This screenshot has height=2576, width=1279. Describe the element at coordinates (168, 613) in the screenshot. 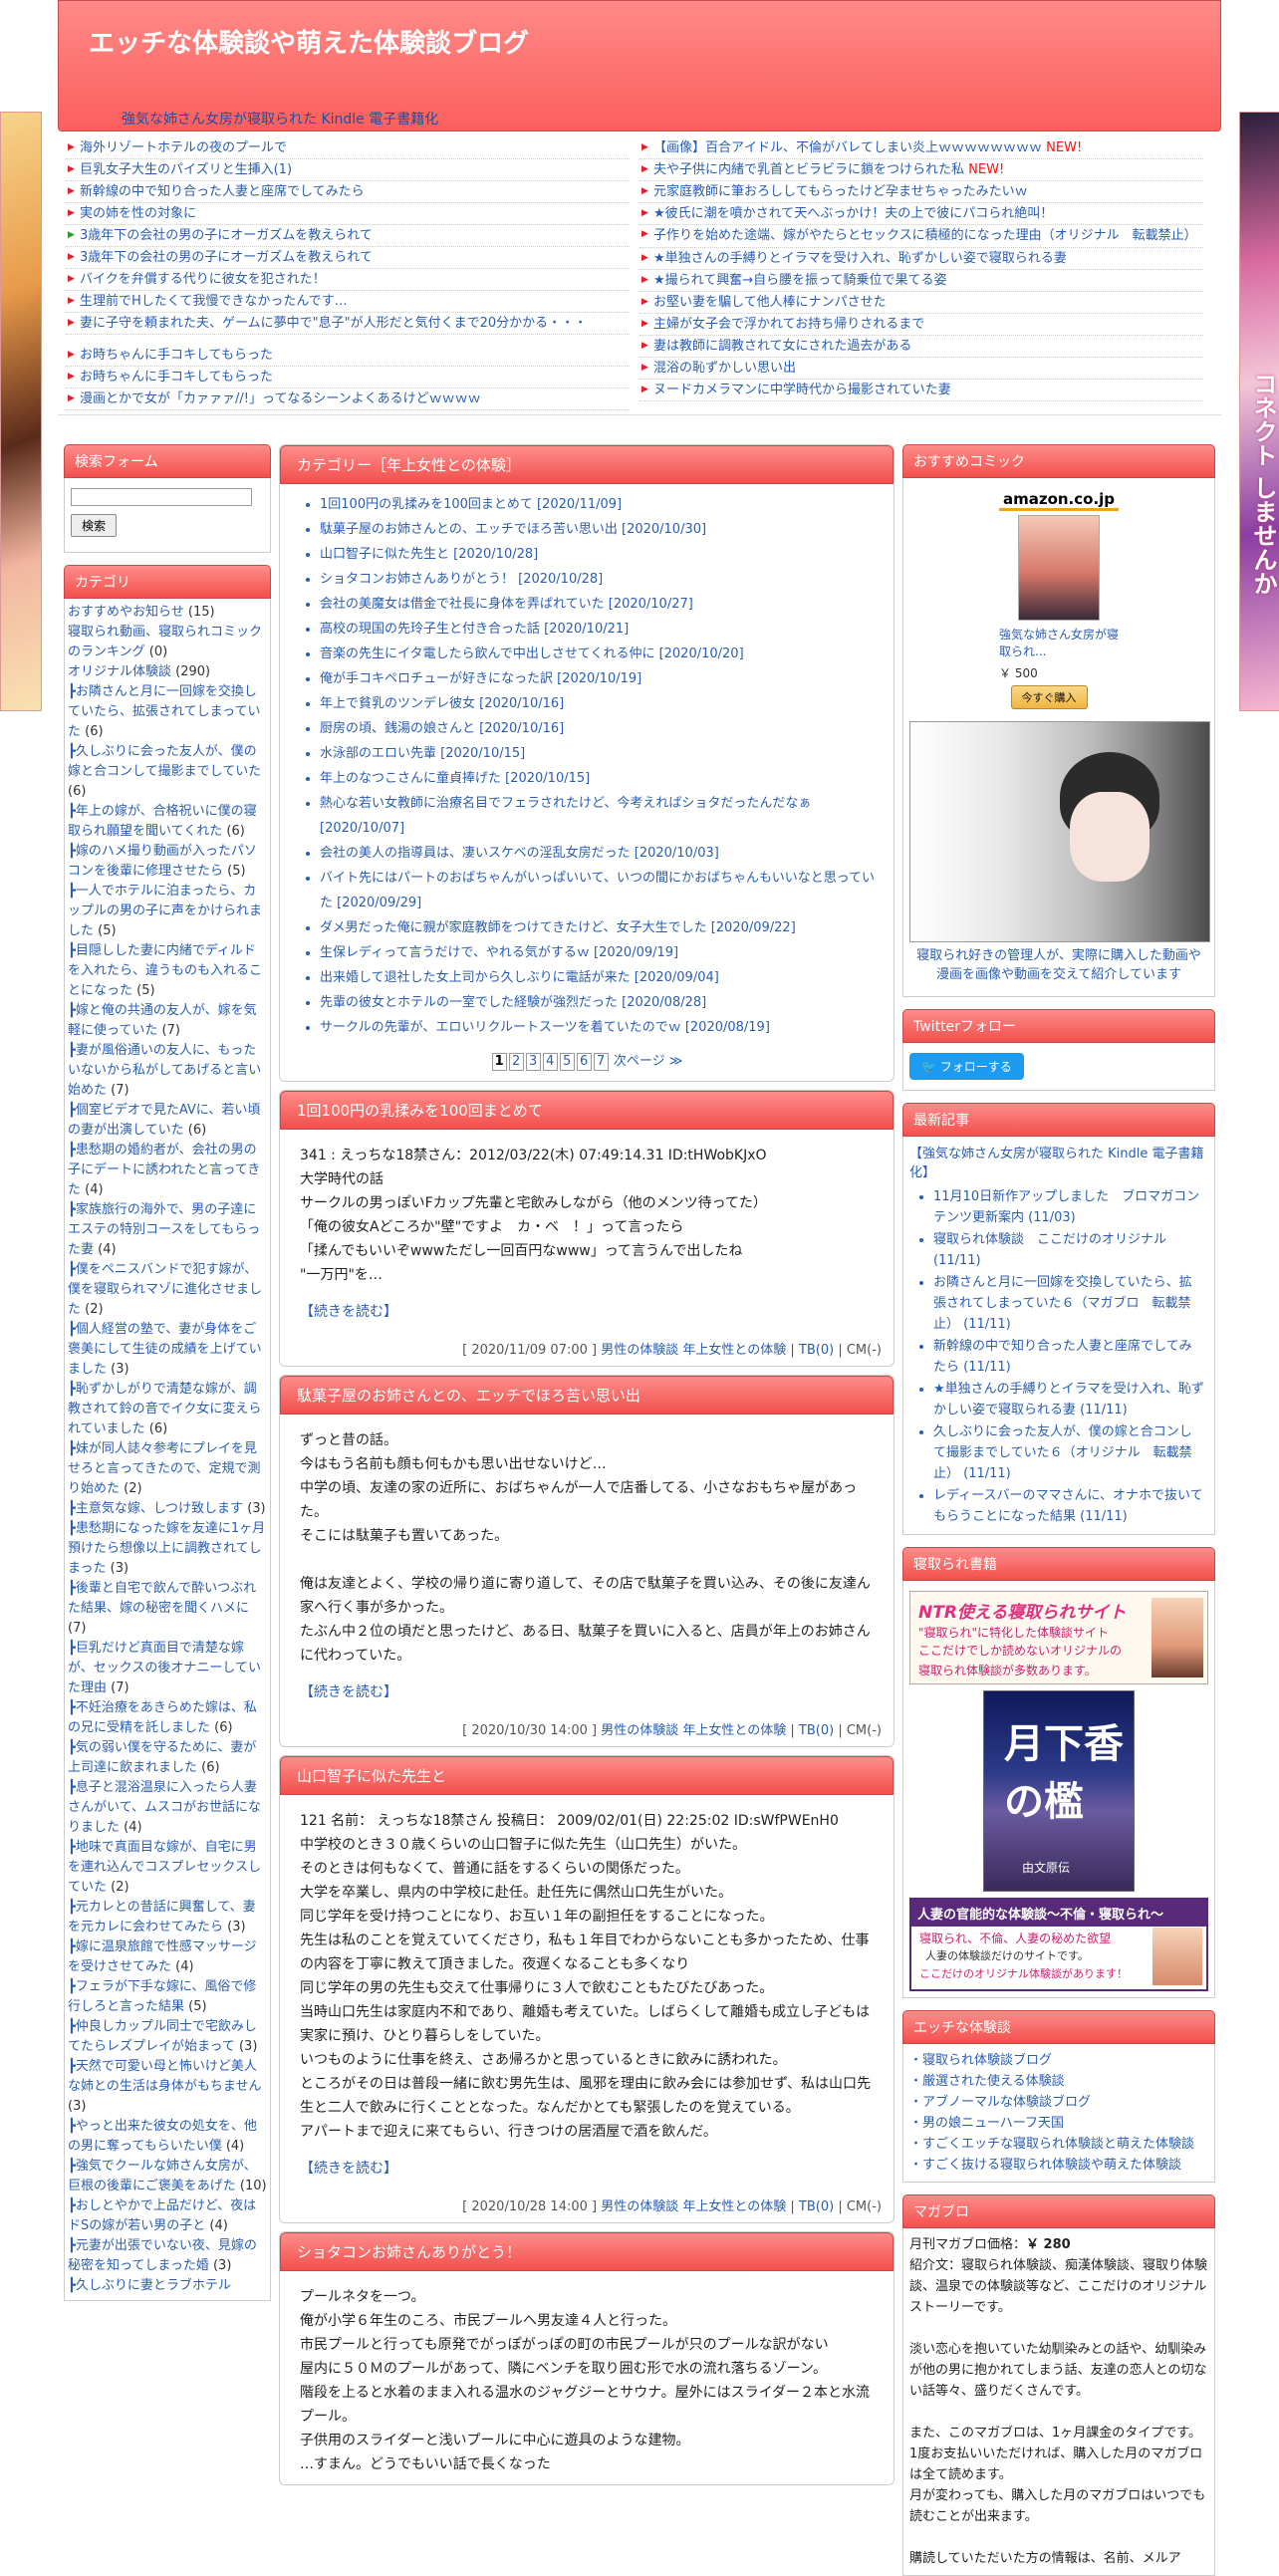

I see `category-item: おすすめやお知らせ (15)` at that location.